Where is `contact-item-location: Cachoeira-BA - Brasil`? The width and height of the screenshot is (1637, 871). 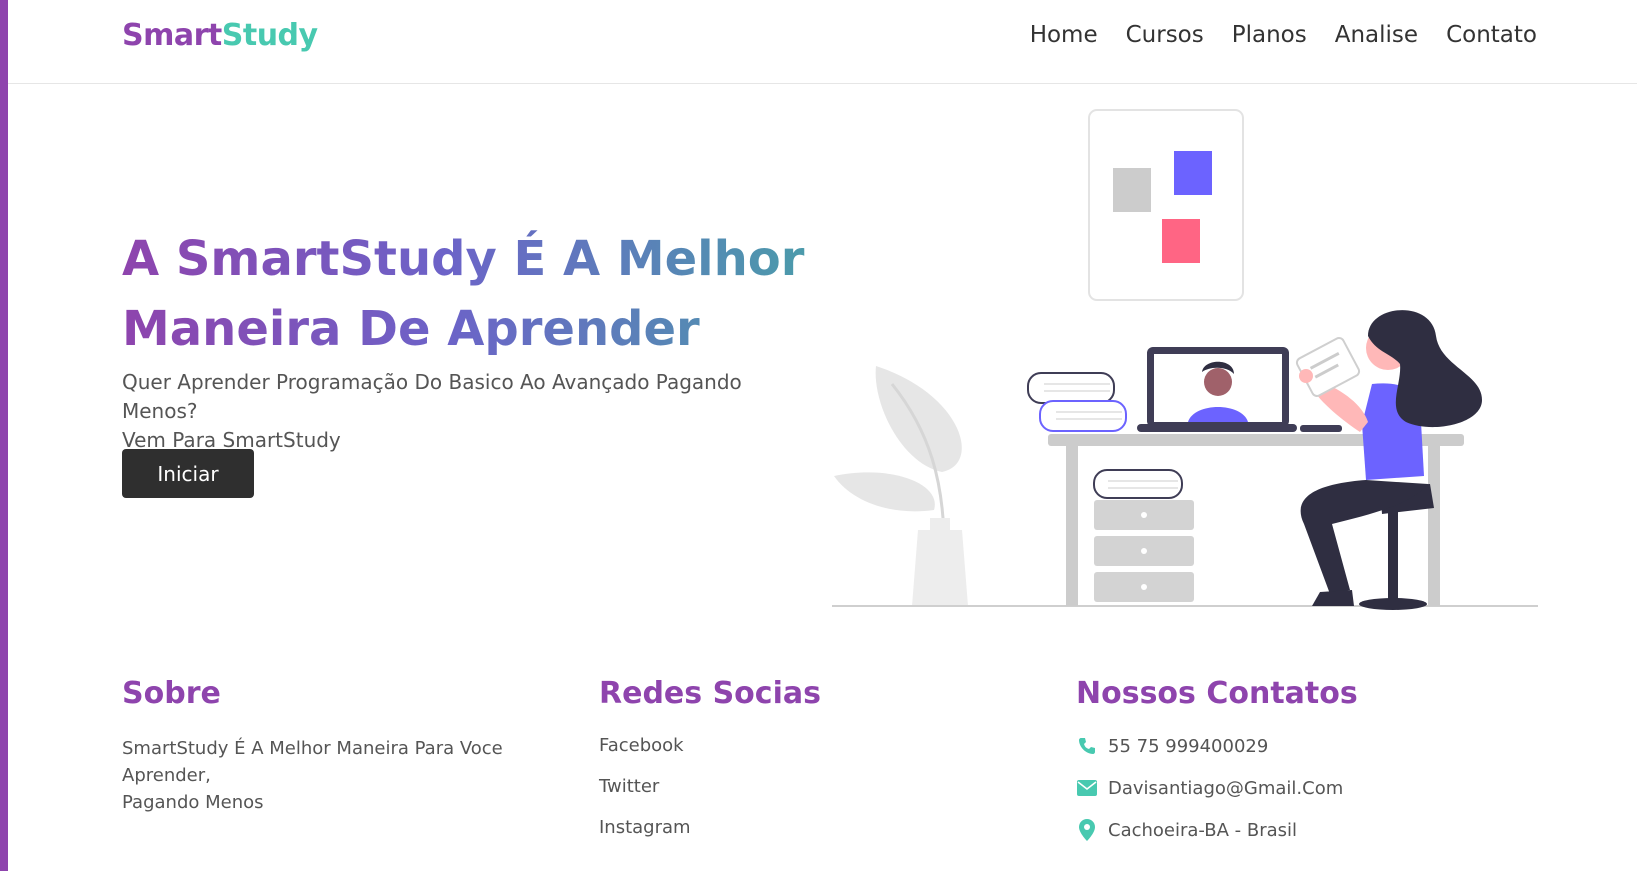
contact-item-location: Cachoeira-BA - Brasil is located at coordinates (1286, 830).